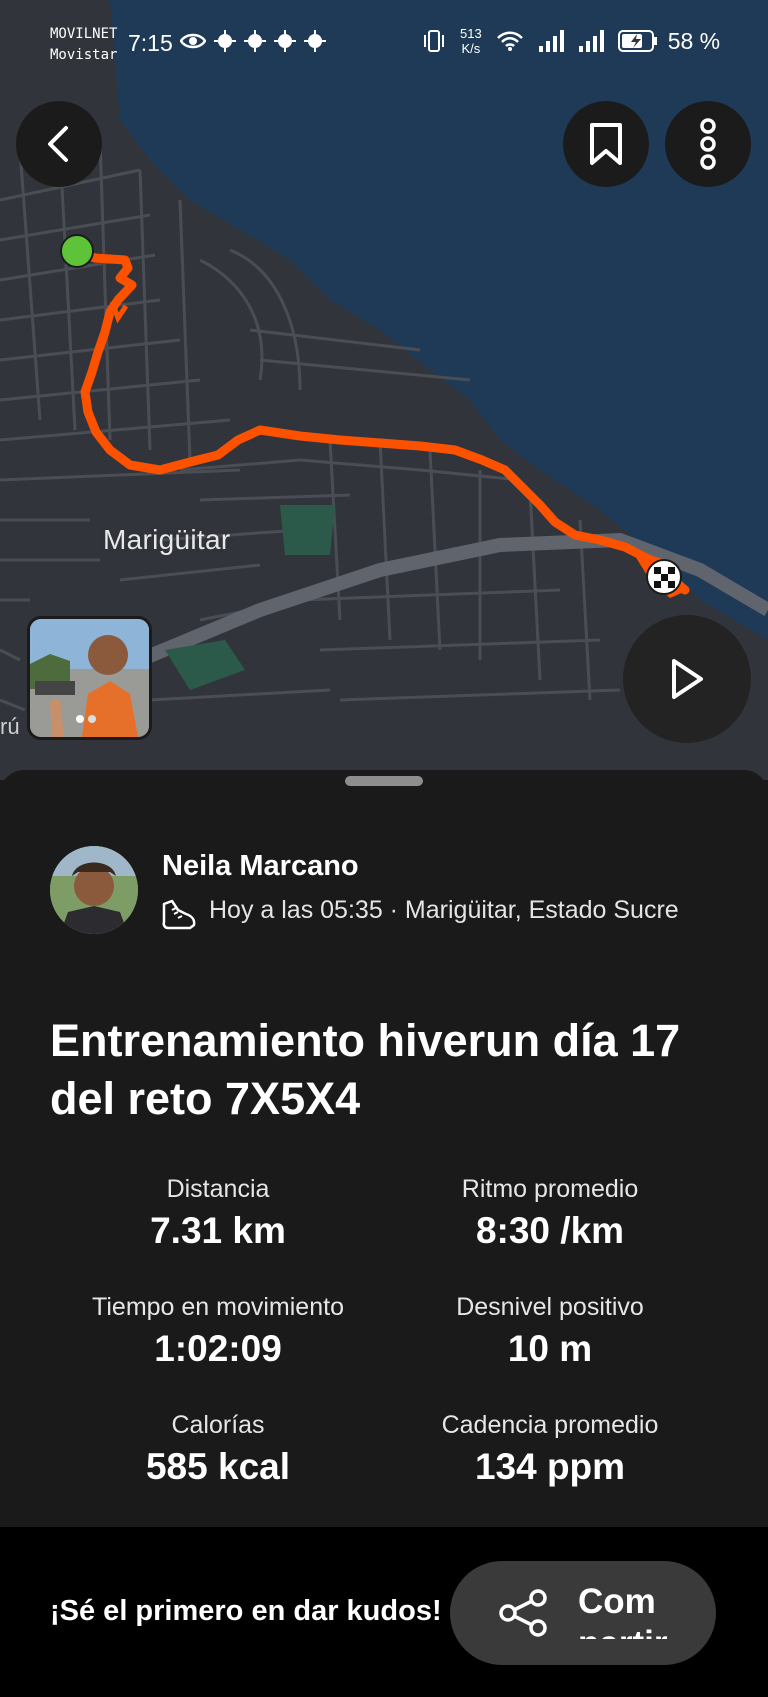 The width and height of the screenshot is (768, 1697). What do you see at coordinates (550, 1425) in the screenshot?
I see `stat-label: Cadencia promedio` at bounding box center [550, 1425].